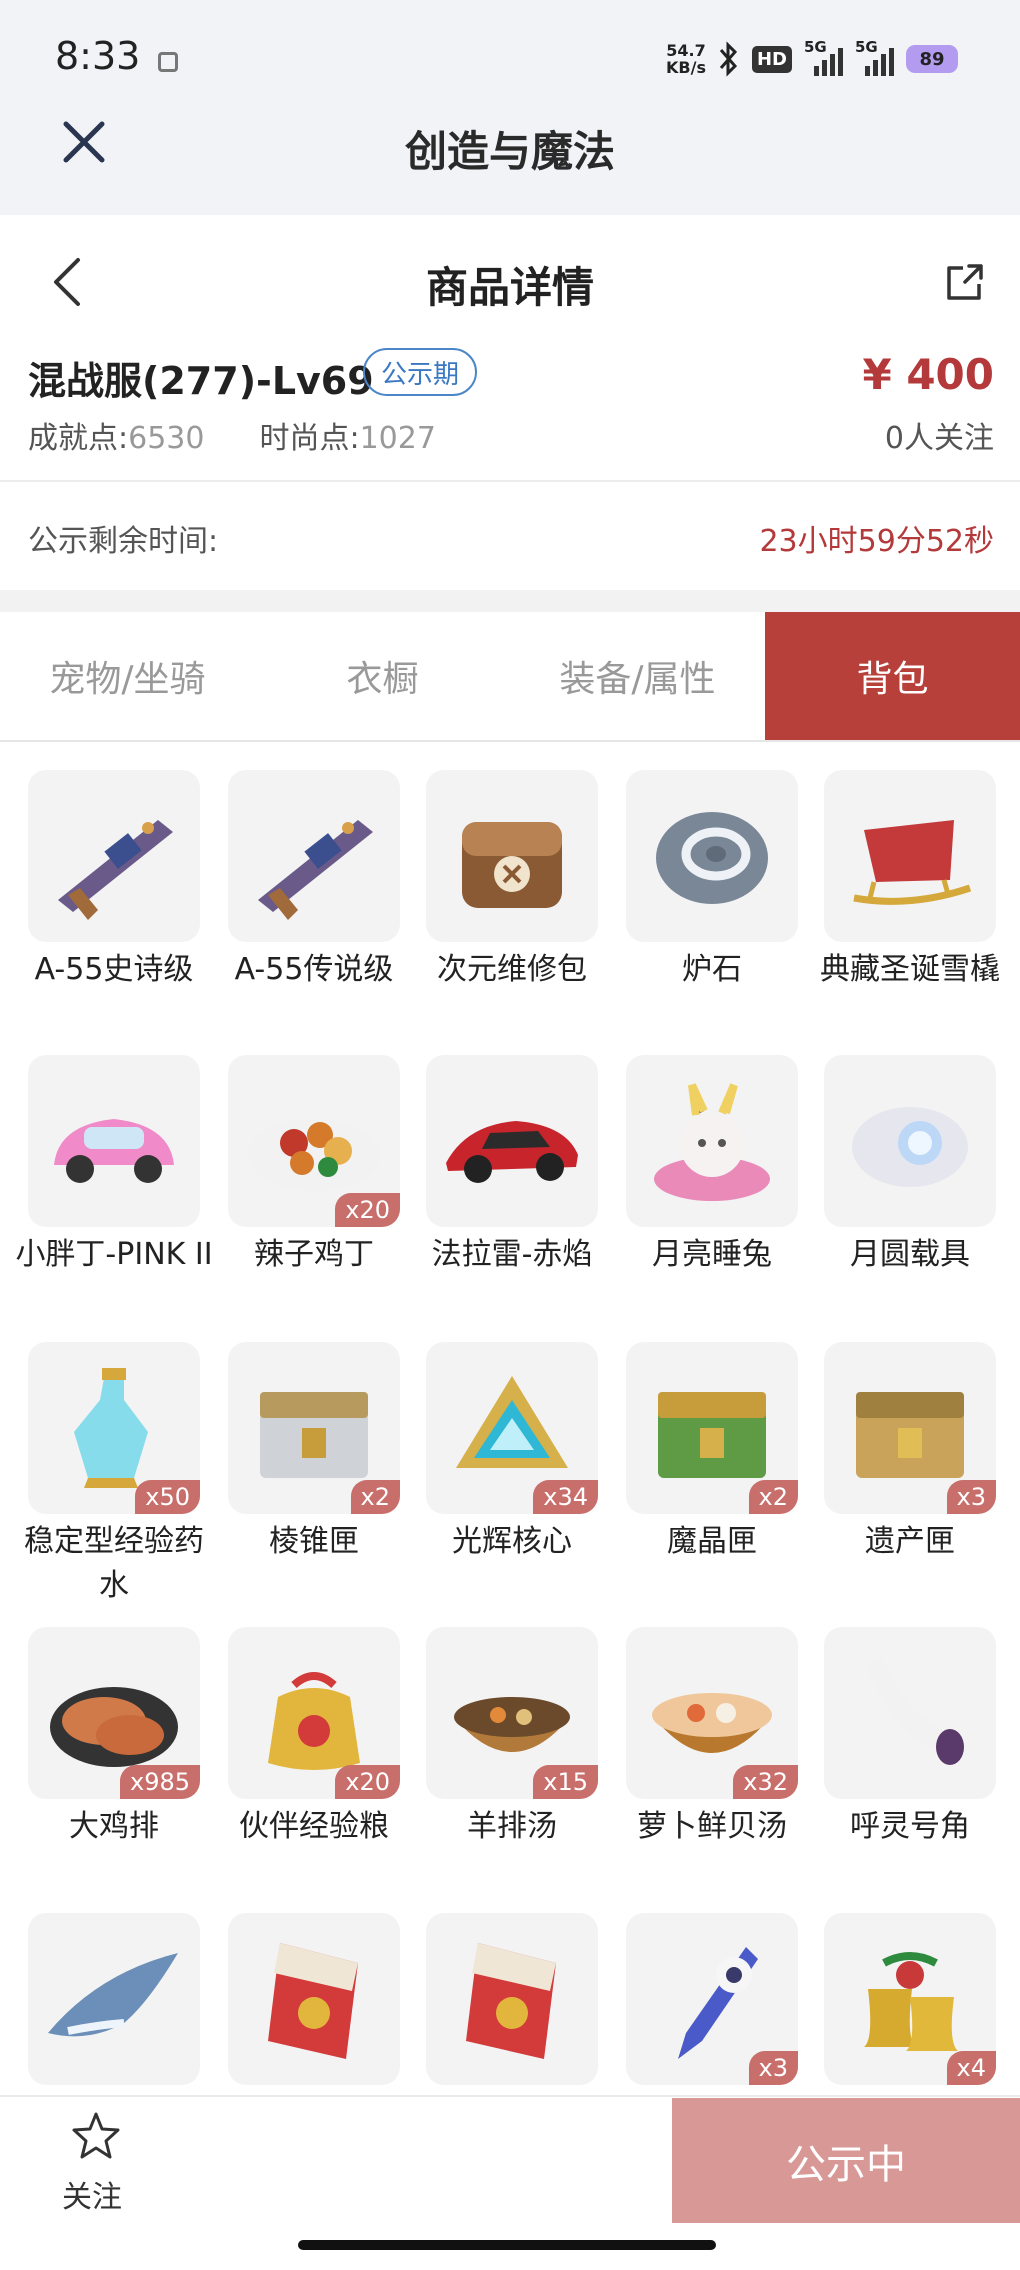 The image size is (1020, 2270). Describe the element at coordinates (512, 1541) in the screenshot. I see `item-name: 光辉核心` at that location.